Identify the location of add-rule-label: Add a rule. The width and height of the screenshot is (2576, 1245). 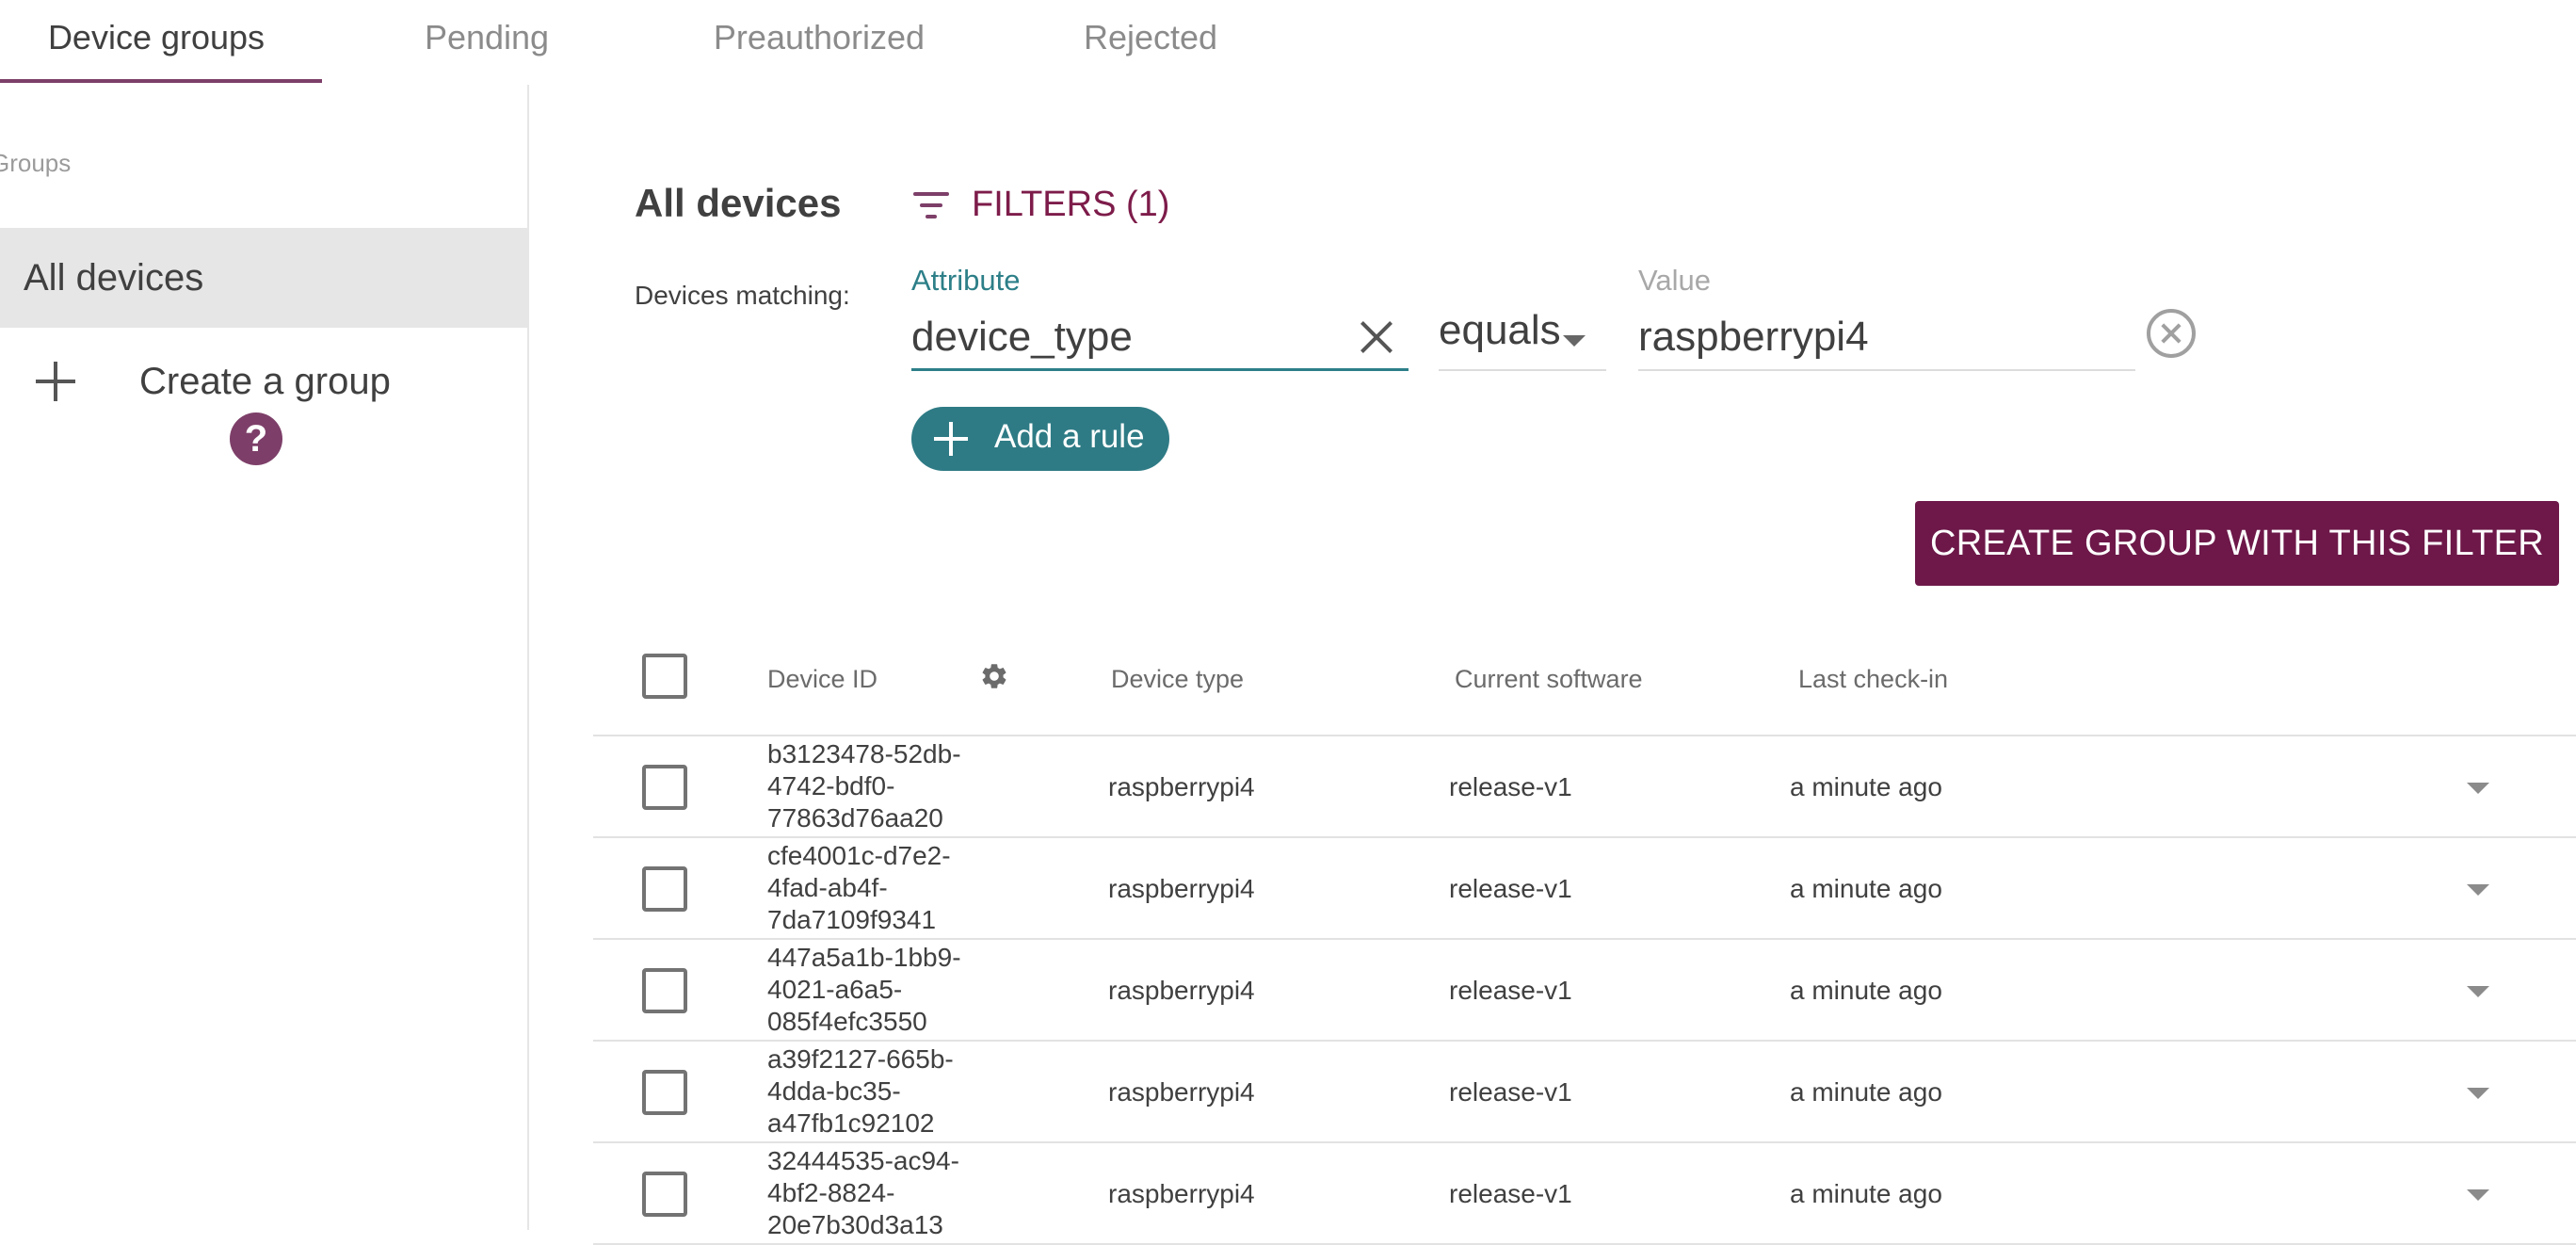
(1069, 436).